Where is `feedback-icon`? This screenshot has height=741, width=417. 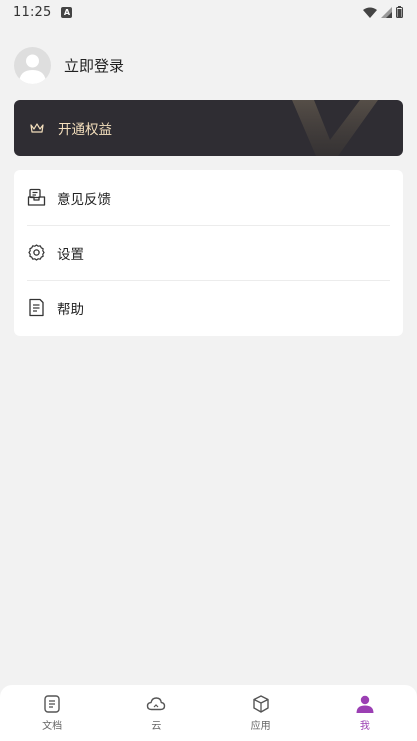
feedback-icon is located at coordinates (36, 197).